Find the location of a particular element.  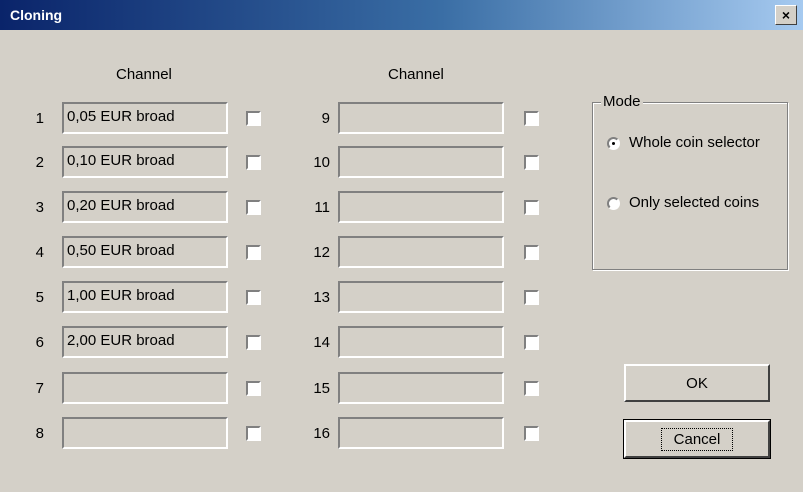

channel-field-6: 2,00 EUR broad is located at coordinates (145, 342).